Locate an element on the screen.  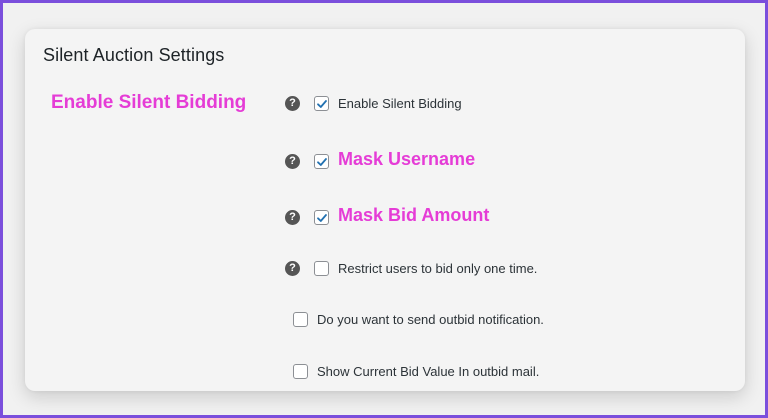
show-bid-value-checkbox is located at coordinates (300, 371).